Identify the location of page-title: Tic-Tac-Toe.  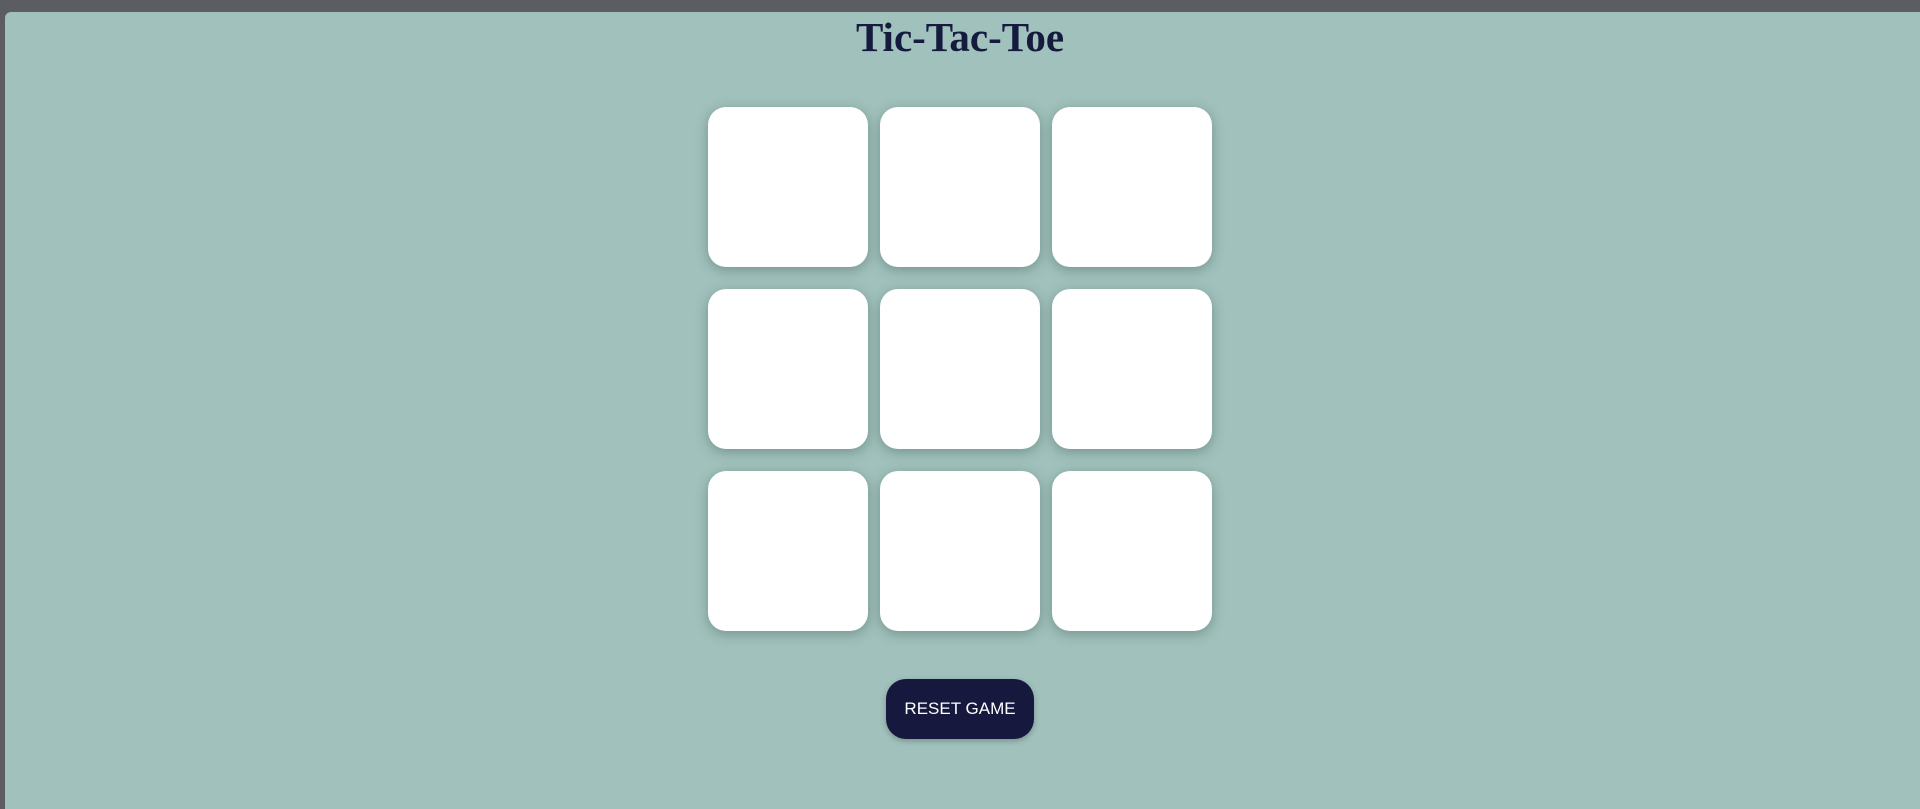
(960, 37).